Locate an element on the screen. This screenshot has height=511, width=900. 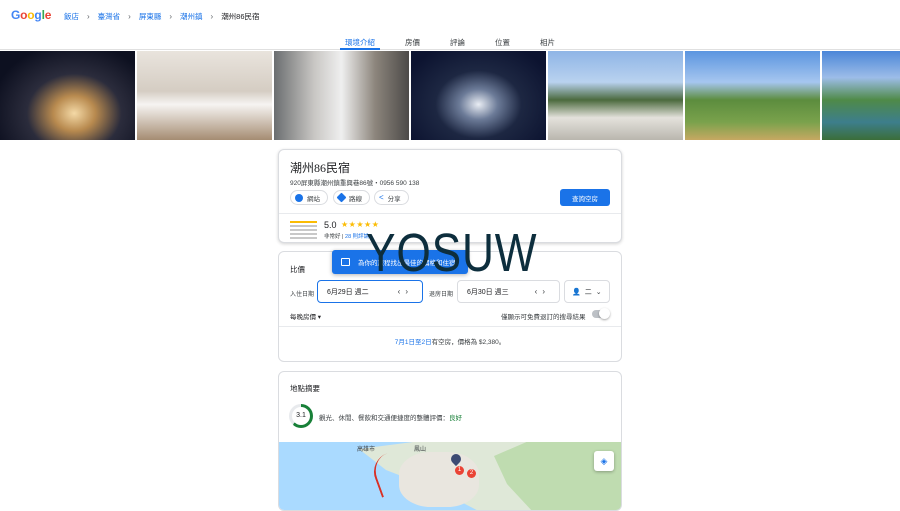
guests-selector: 👤 二 ⌄ is located at coordinates (587, 291).